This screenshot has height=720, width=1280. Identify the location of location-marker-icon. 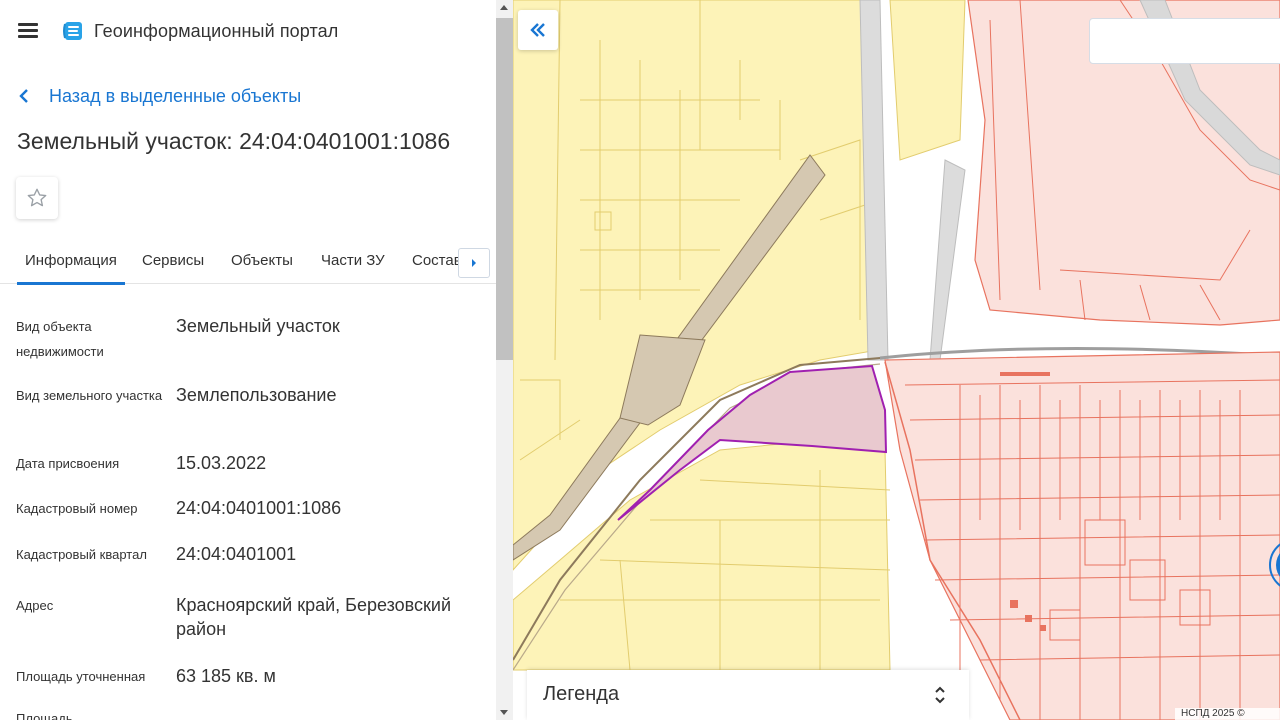
(1268, 565).